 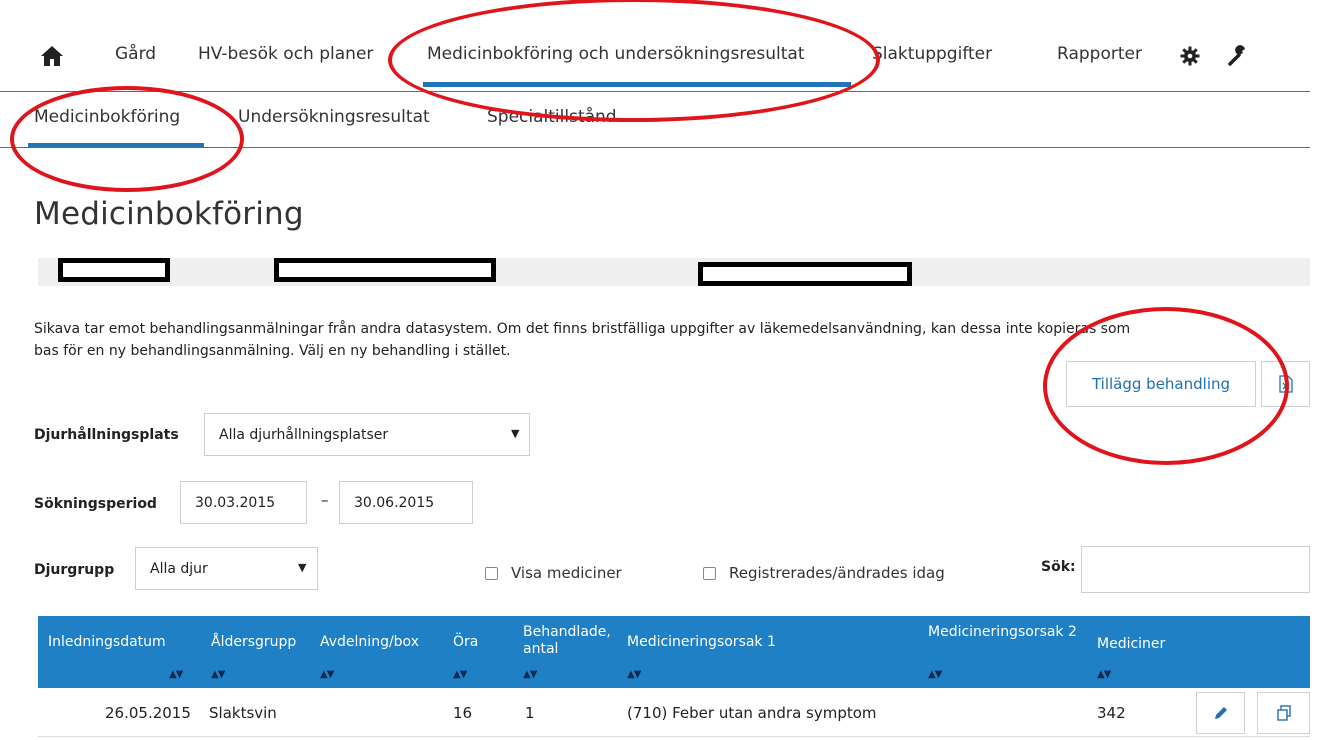 What do you see at coordinates (567, 641) in the screenshot?
I see `column-header: Behandlade, antal` at bounding box center [567, 641].